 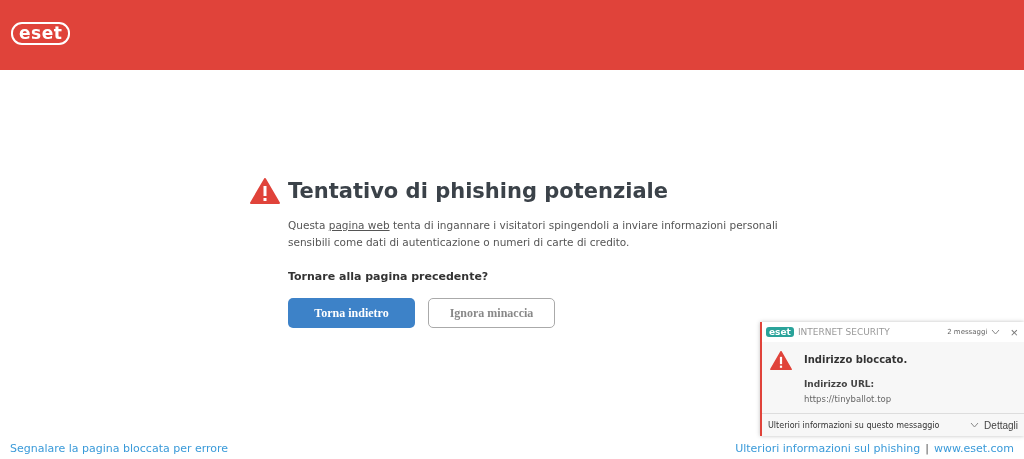 I want to click on details-button: Dettagli, so click(x=1001, y=425).